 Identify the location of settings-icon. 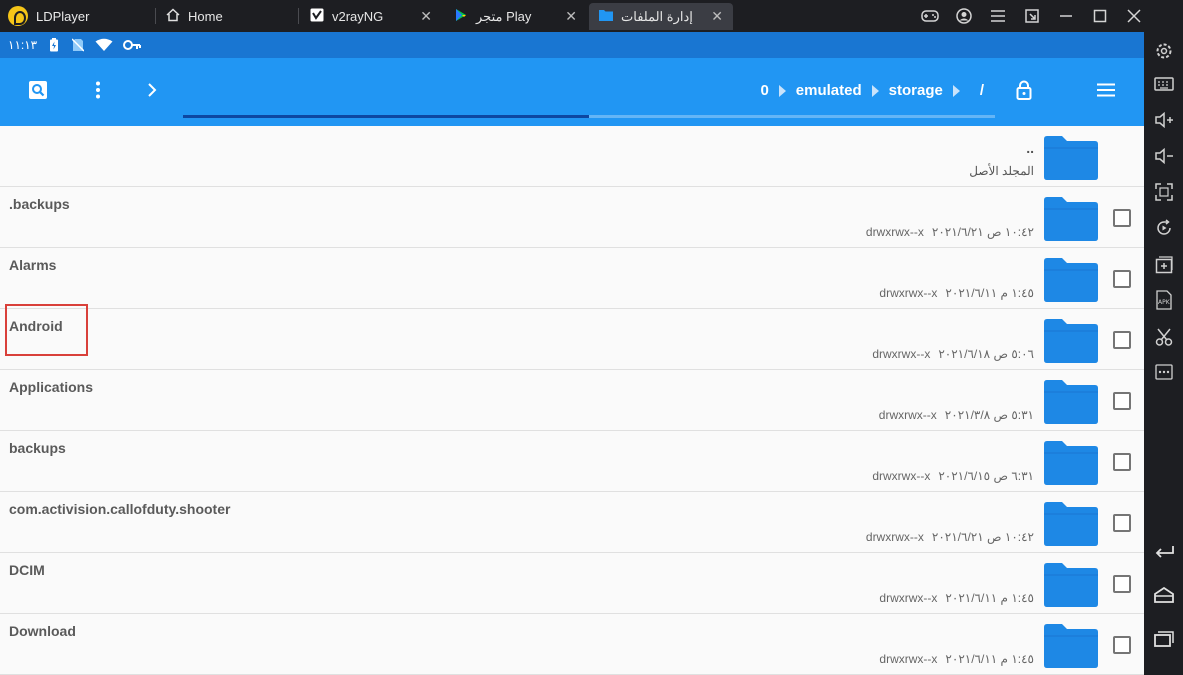
(1164, 53).